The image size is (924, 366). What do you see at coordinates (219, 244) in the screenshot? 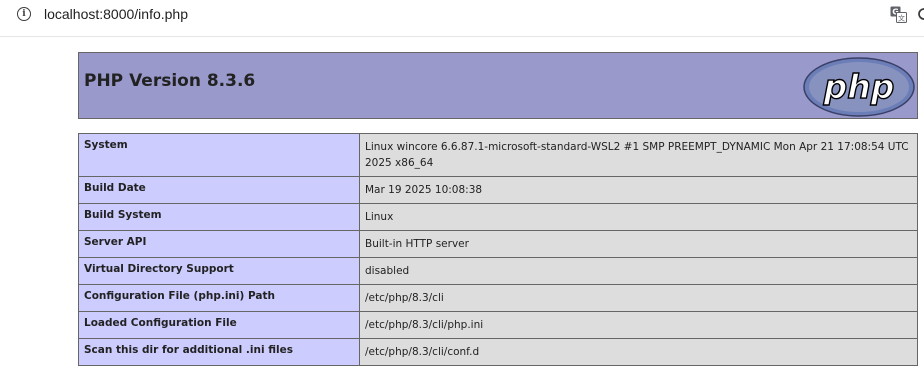
I see `row-label: Server API` at bounding box center [219, 244].